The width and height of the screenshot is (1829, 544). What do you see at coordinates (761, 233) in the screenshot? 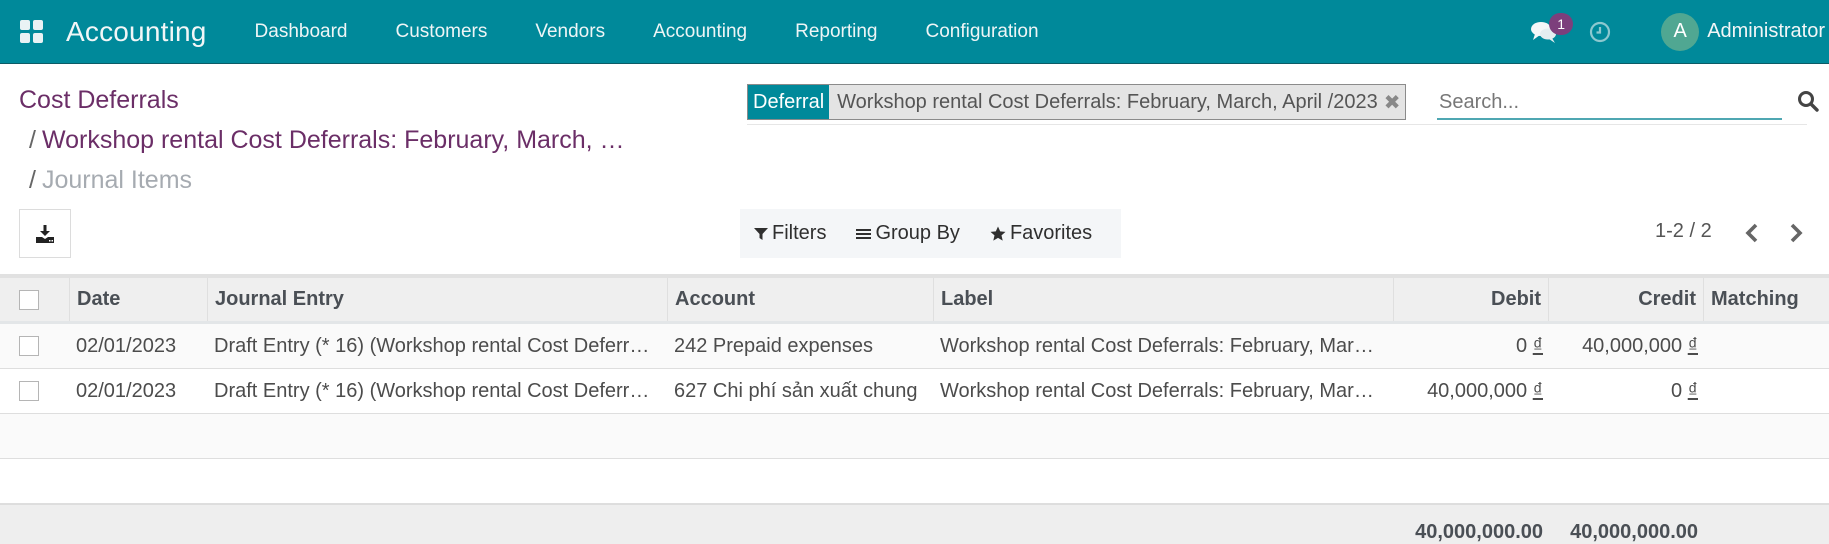
I see `filter-icon` at bounding box center [761, 233].